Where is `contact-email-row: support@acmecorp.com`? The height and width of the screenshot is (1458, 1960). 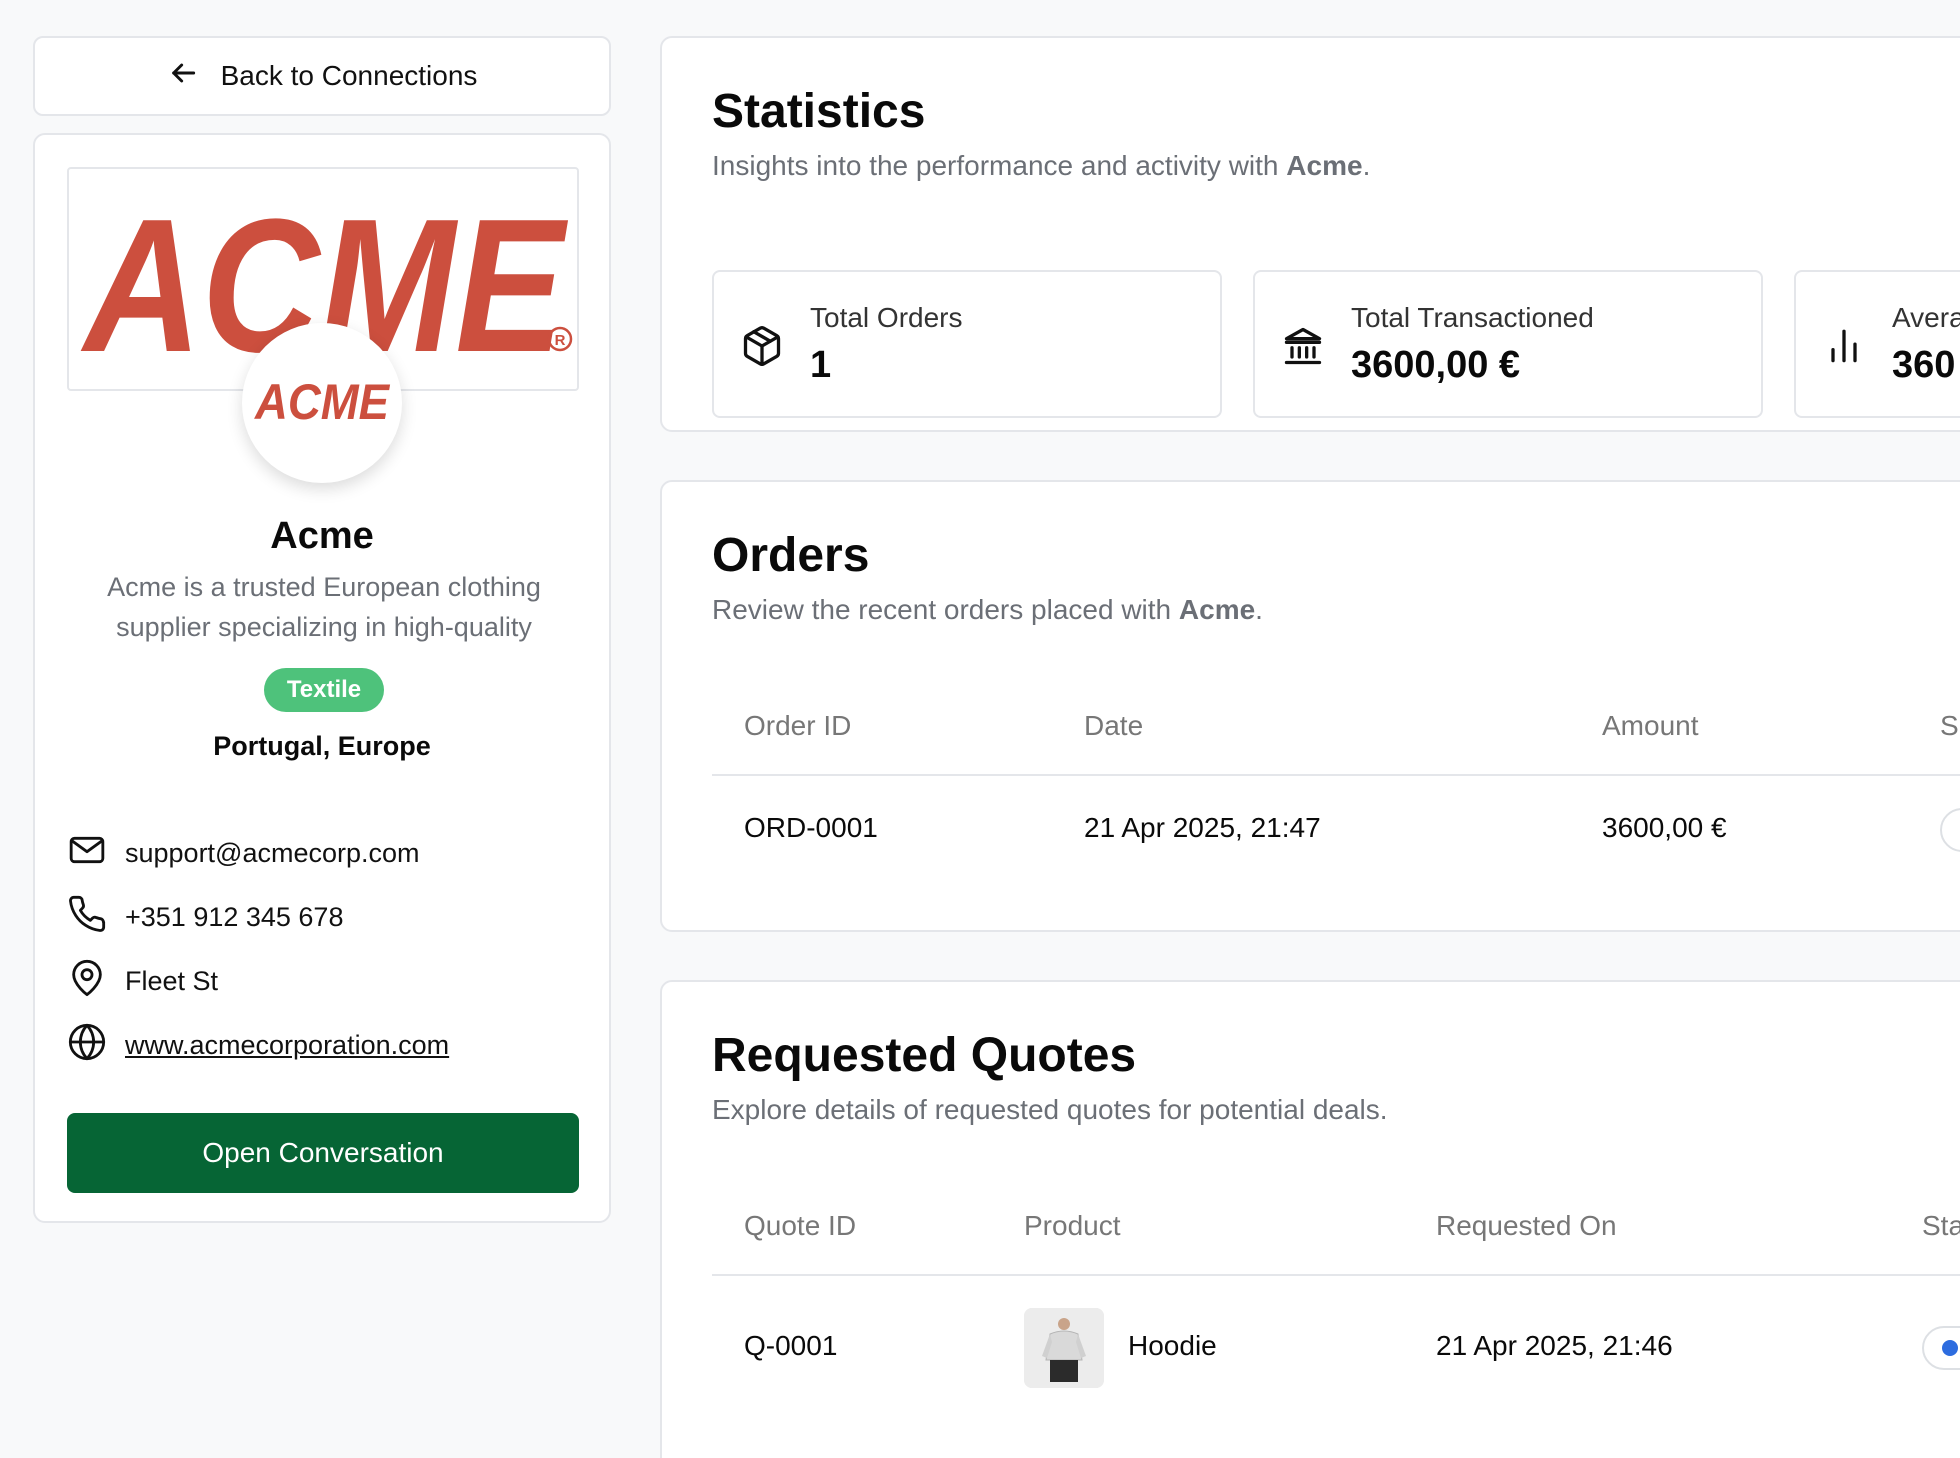
contact-email-row: support@acmecorp.com is located at coordinates (243, 853).